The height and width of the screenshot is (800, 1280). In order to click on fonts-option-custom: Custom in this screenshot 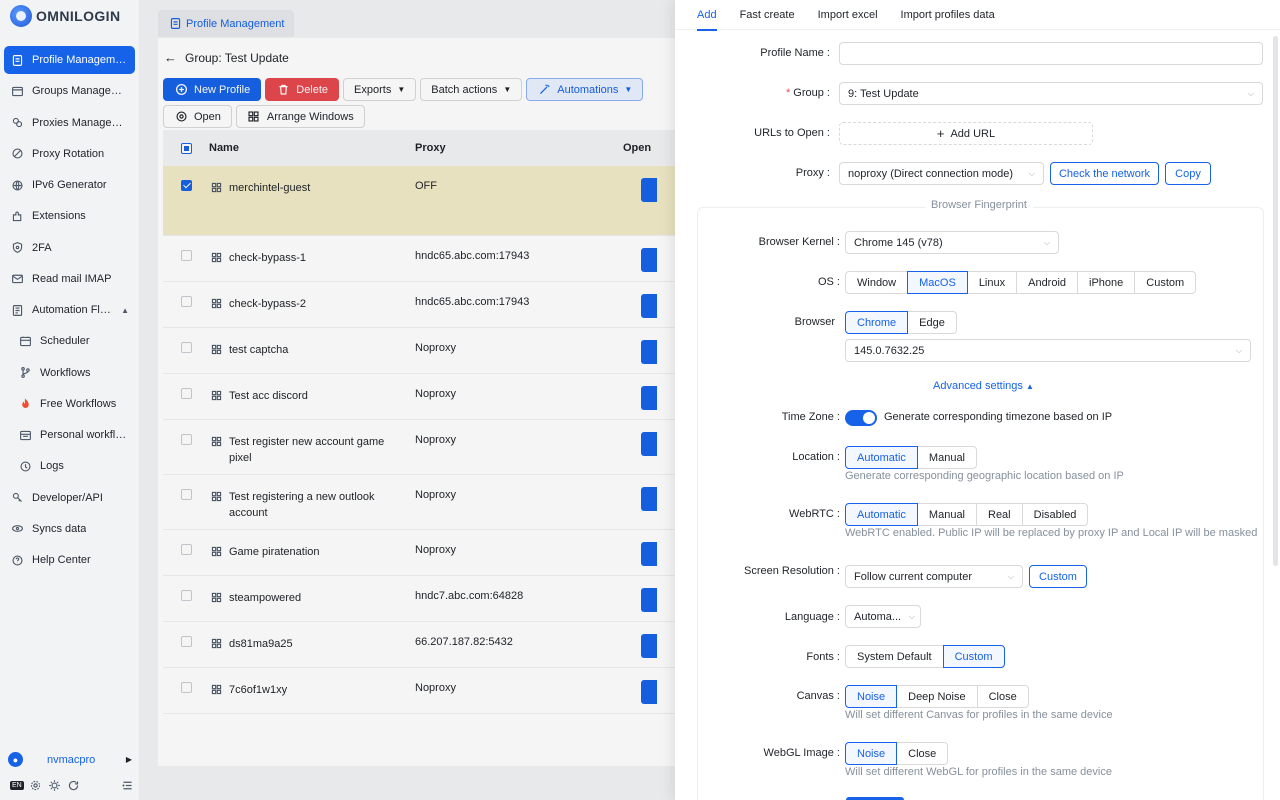, I will do `click(973, 656)`.